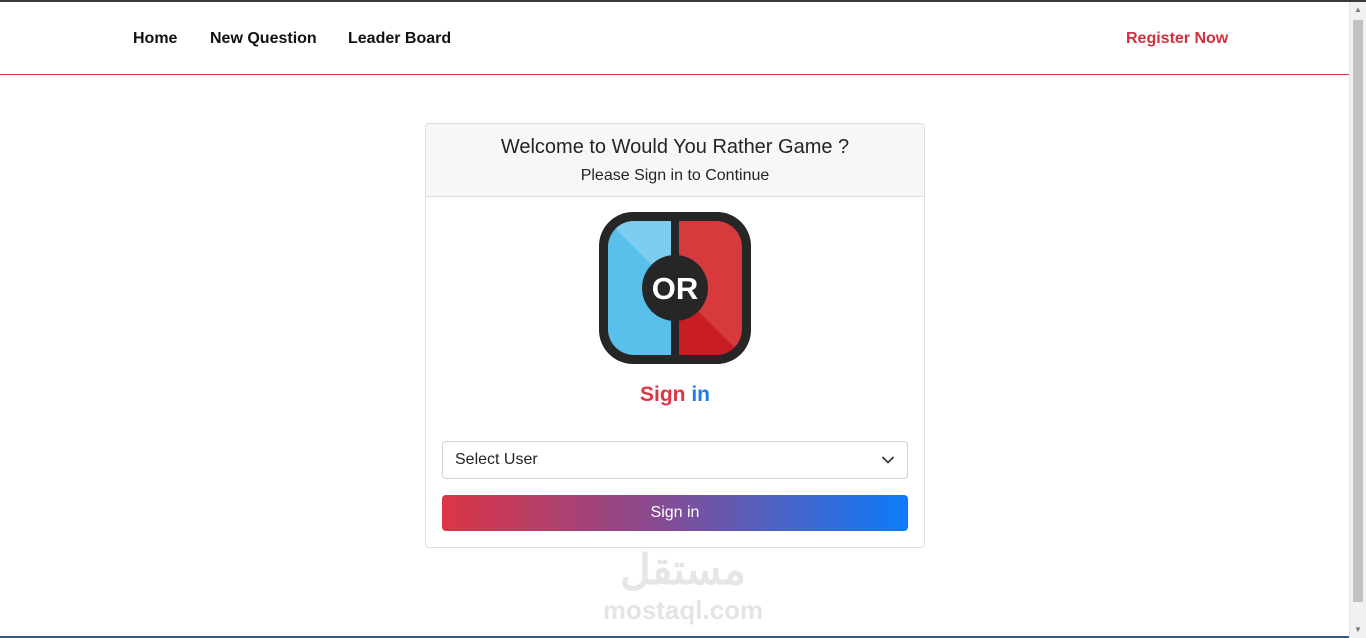 Image resolution: width=1366 pixels, height=638 pixels. I want to click on register-now-link: Register Now, so click(1177, 39).